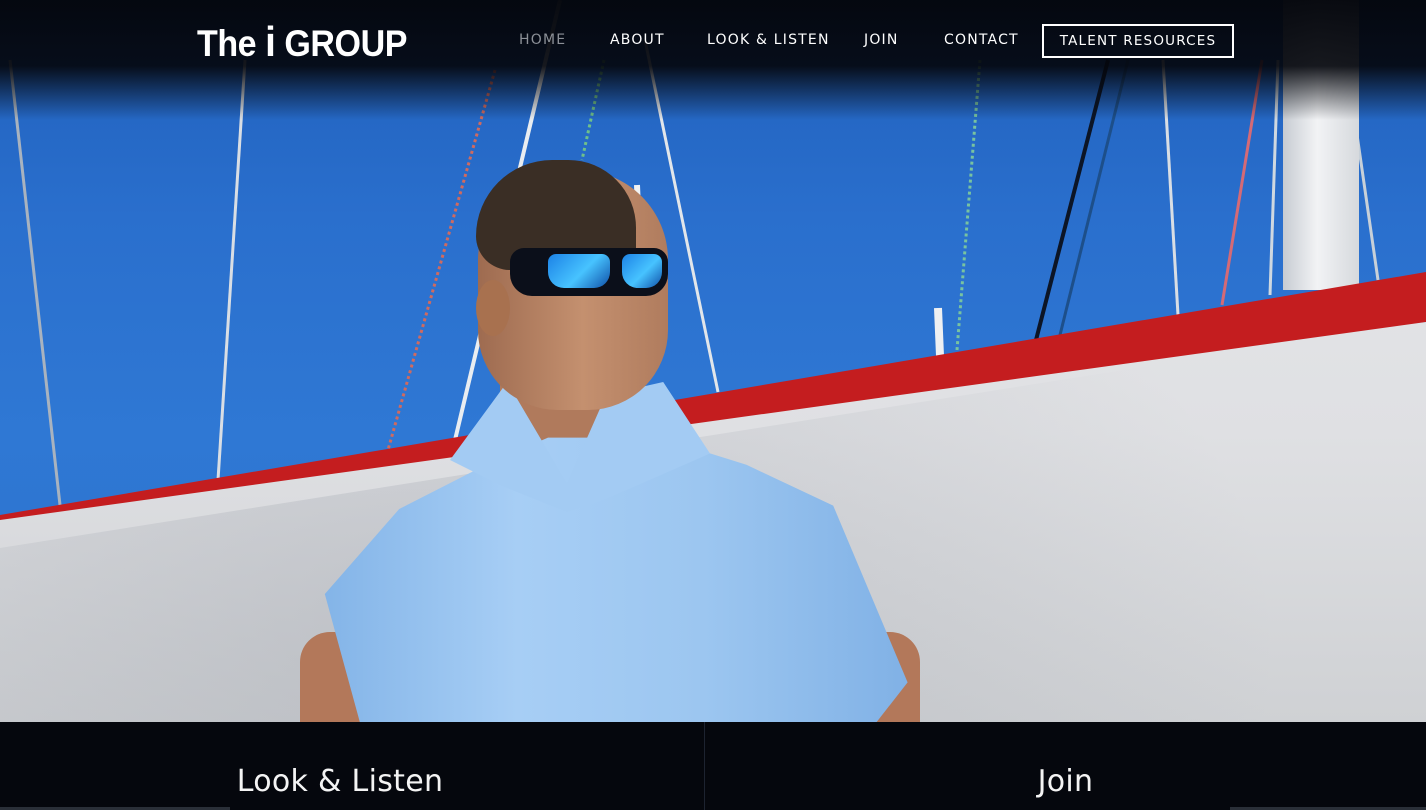  I want to click on nav-look-and-listen: LOOK & LISTEN, so click(768, 40).